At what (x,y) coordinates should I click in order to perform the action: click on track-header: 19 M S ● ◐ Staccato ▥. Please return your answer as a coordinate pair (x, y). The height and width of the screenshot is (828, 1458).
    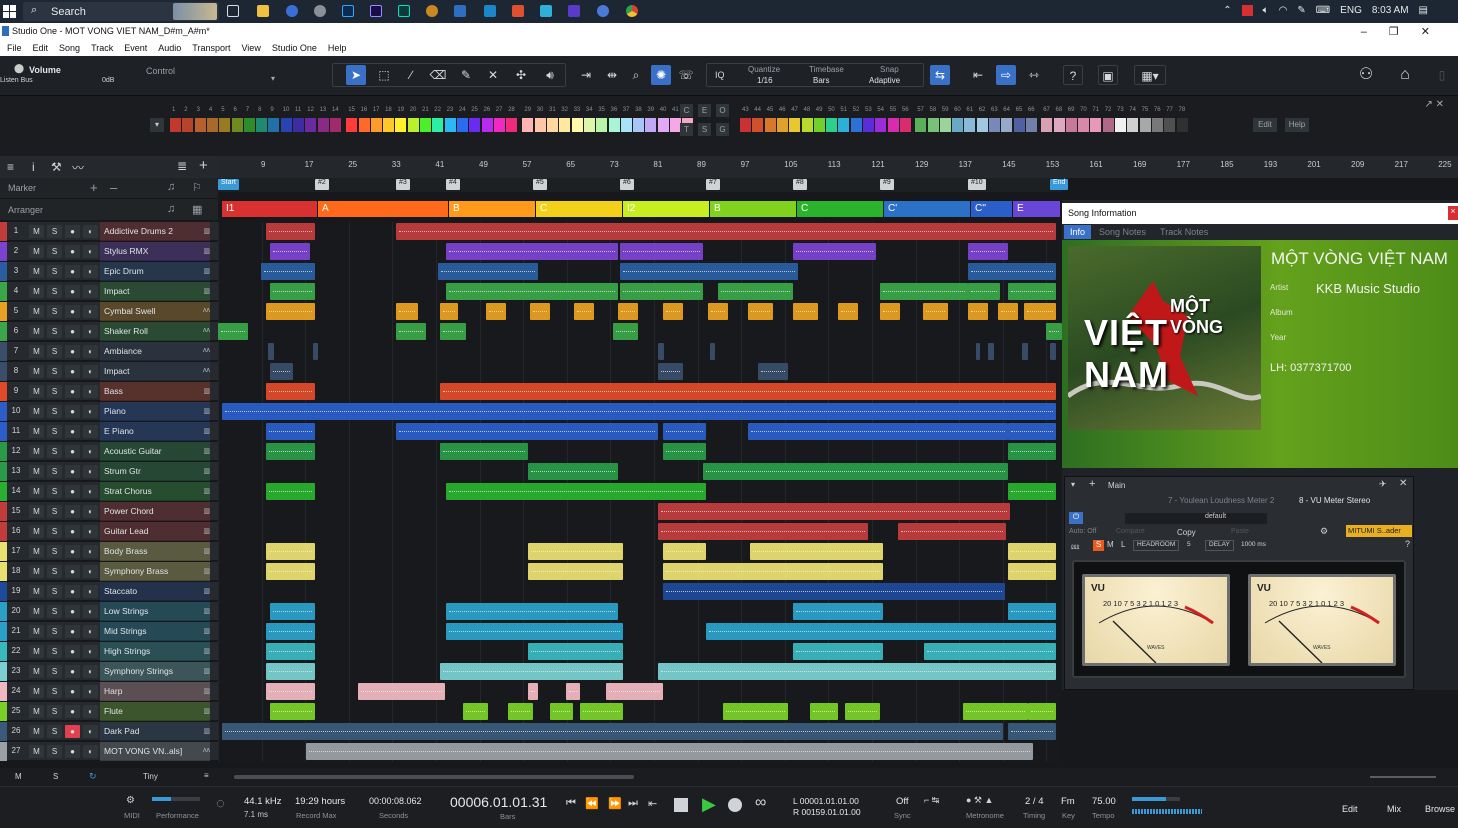
    Looking at the image, I should click on (109, 591).